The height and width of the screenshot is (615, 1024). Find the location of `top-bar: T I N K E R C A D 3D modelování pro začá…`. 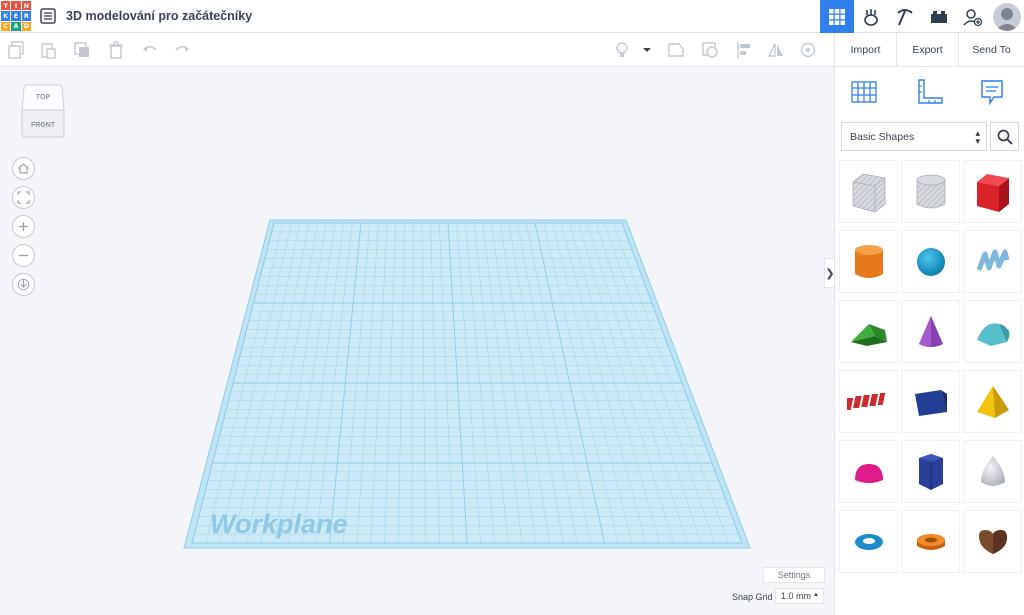

top-bar: T I N K E R C A D 3D modelování pro začá… is located at coordinates (512, 16).